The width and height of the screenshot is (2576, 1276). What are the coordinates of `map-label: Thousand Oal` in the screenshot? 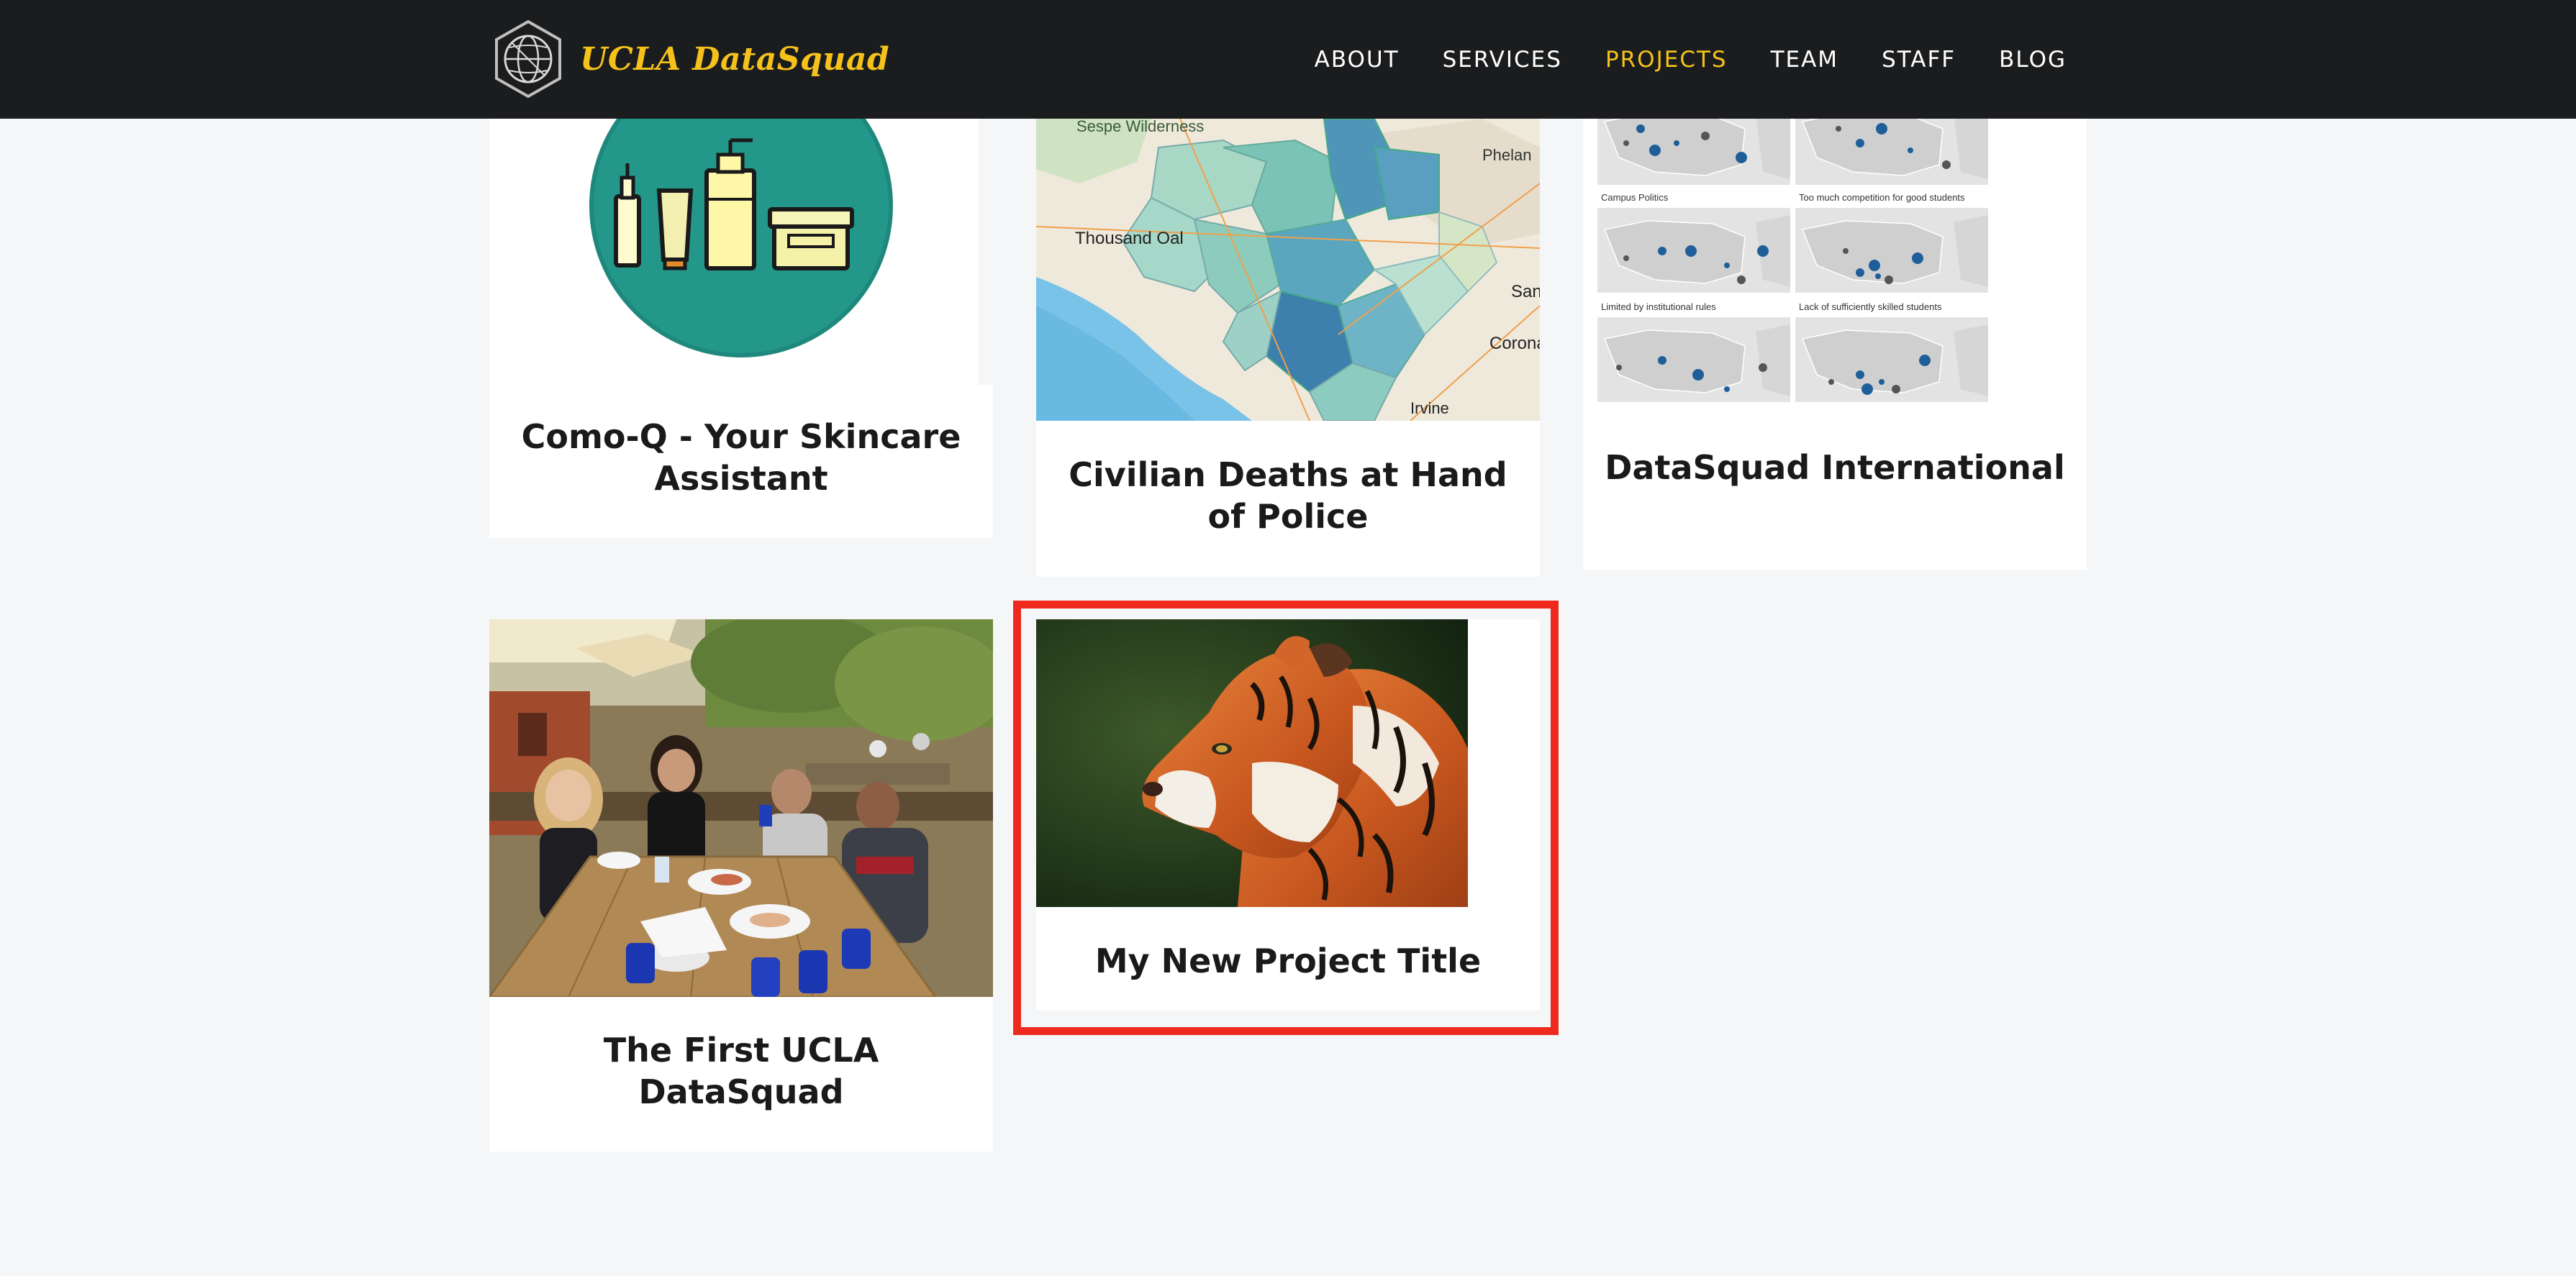 It's located at (1129, 238).